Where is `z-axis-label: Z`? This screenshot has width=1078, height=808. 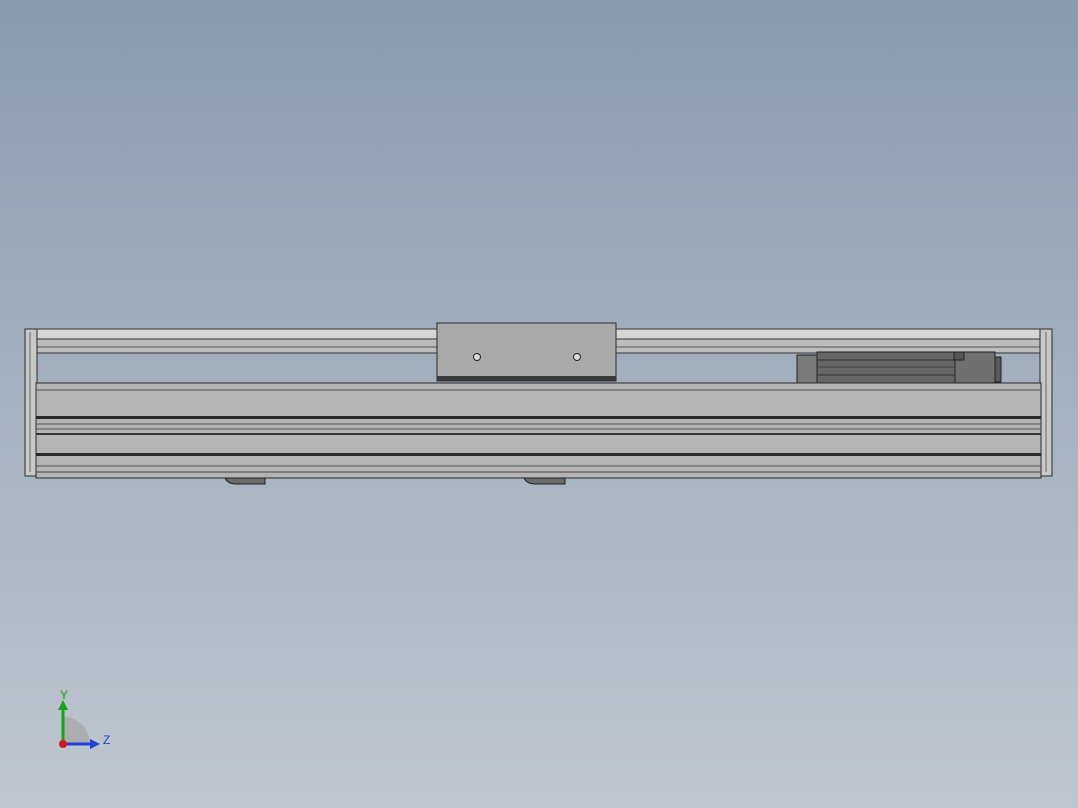 z-axis-label: Z is located at coordinates (106, 740).